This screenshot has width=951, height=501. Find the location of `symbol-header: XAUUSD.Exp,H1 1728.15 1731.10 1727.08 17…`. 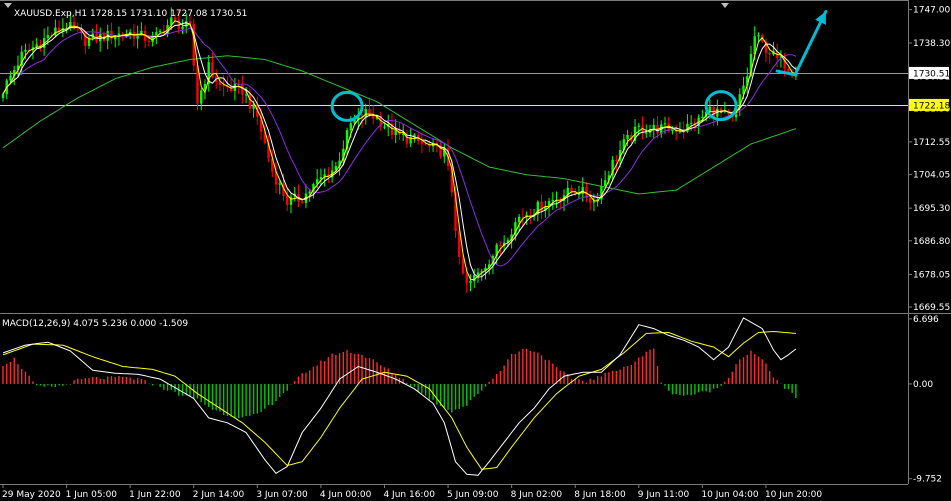

symbol-header: XAUUSD.Exp,H1 1728.15 1731.10 1727.08 17… is located at coordinates (130, 14).